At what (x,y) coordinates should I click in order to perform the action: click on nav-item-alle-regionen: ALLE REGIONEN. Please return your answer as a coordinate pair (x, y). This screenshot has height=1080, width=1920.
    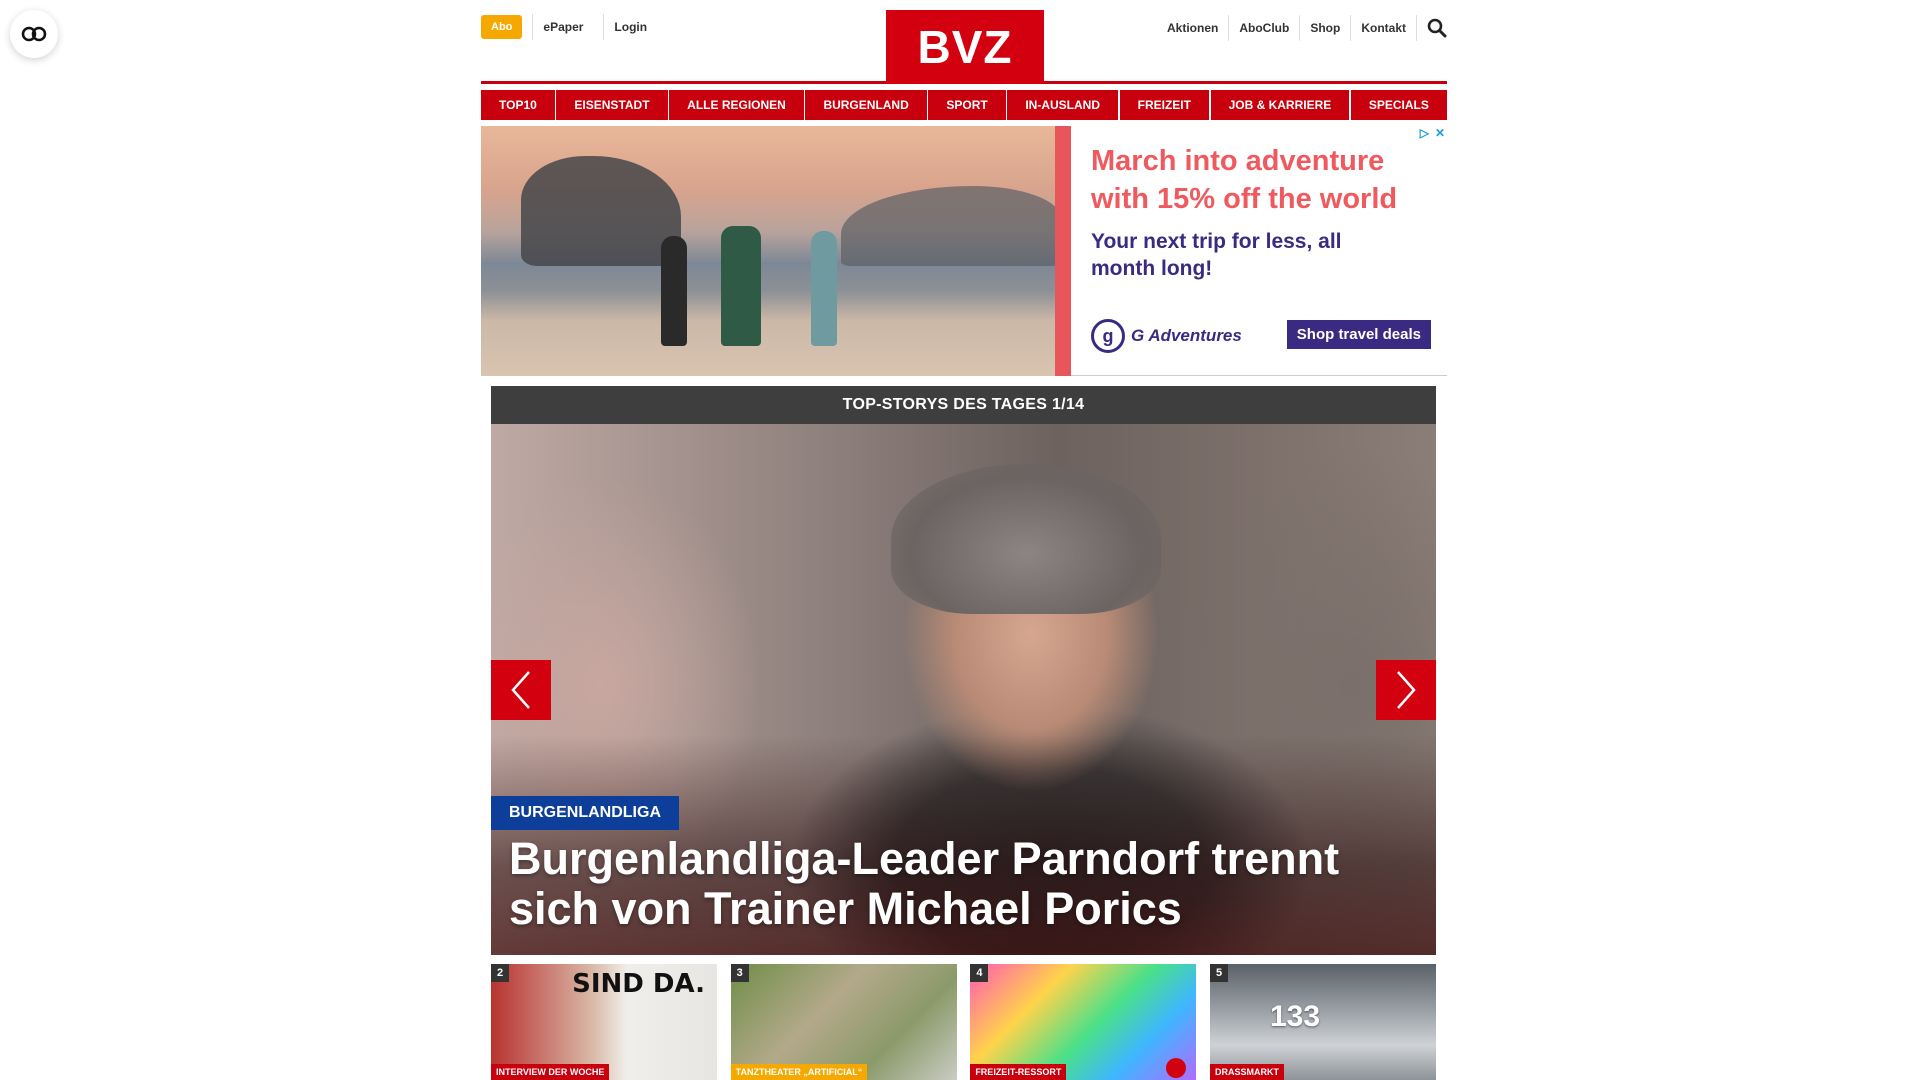
    Looking at the image, I should click on (736, 105).